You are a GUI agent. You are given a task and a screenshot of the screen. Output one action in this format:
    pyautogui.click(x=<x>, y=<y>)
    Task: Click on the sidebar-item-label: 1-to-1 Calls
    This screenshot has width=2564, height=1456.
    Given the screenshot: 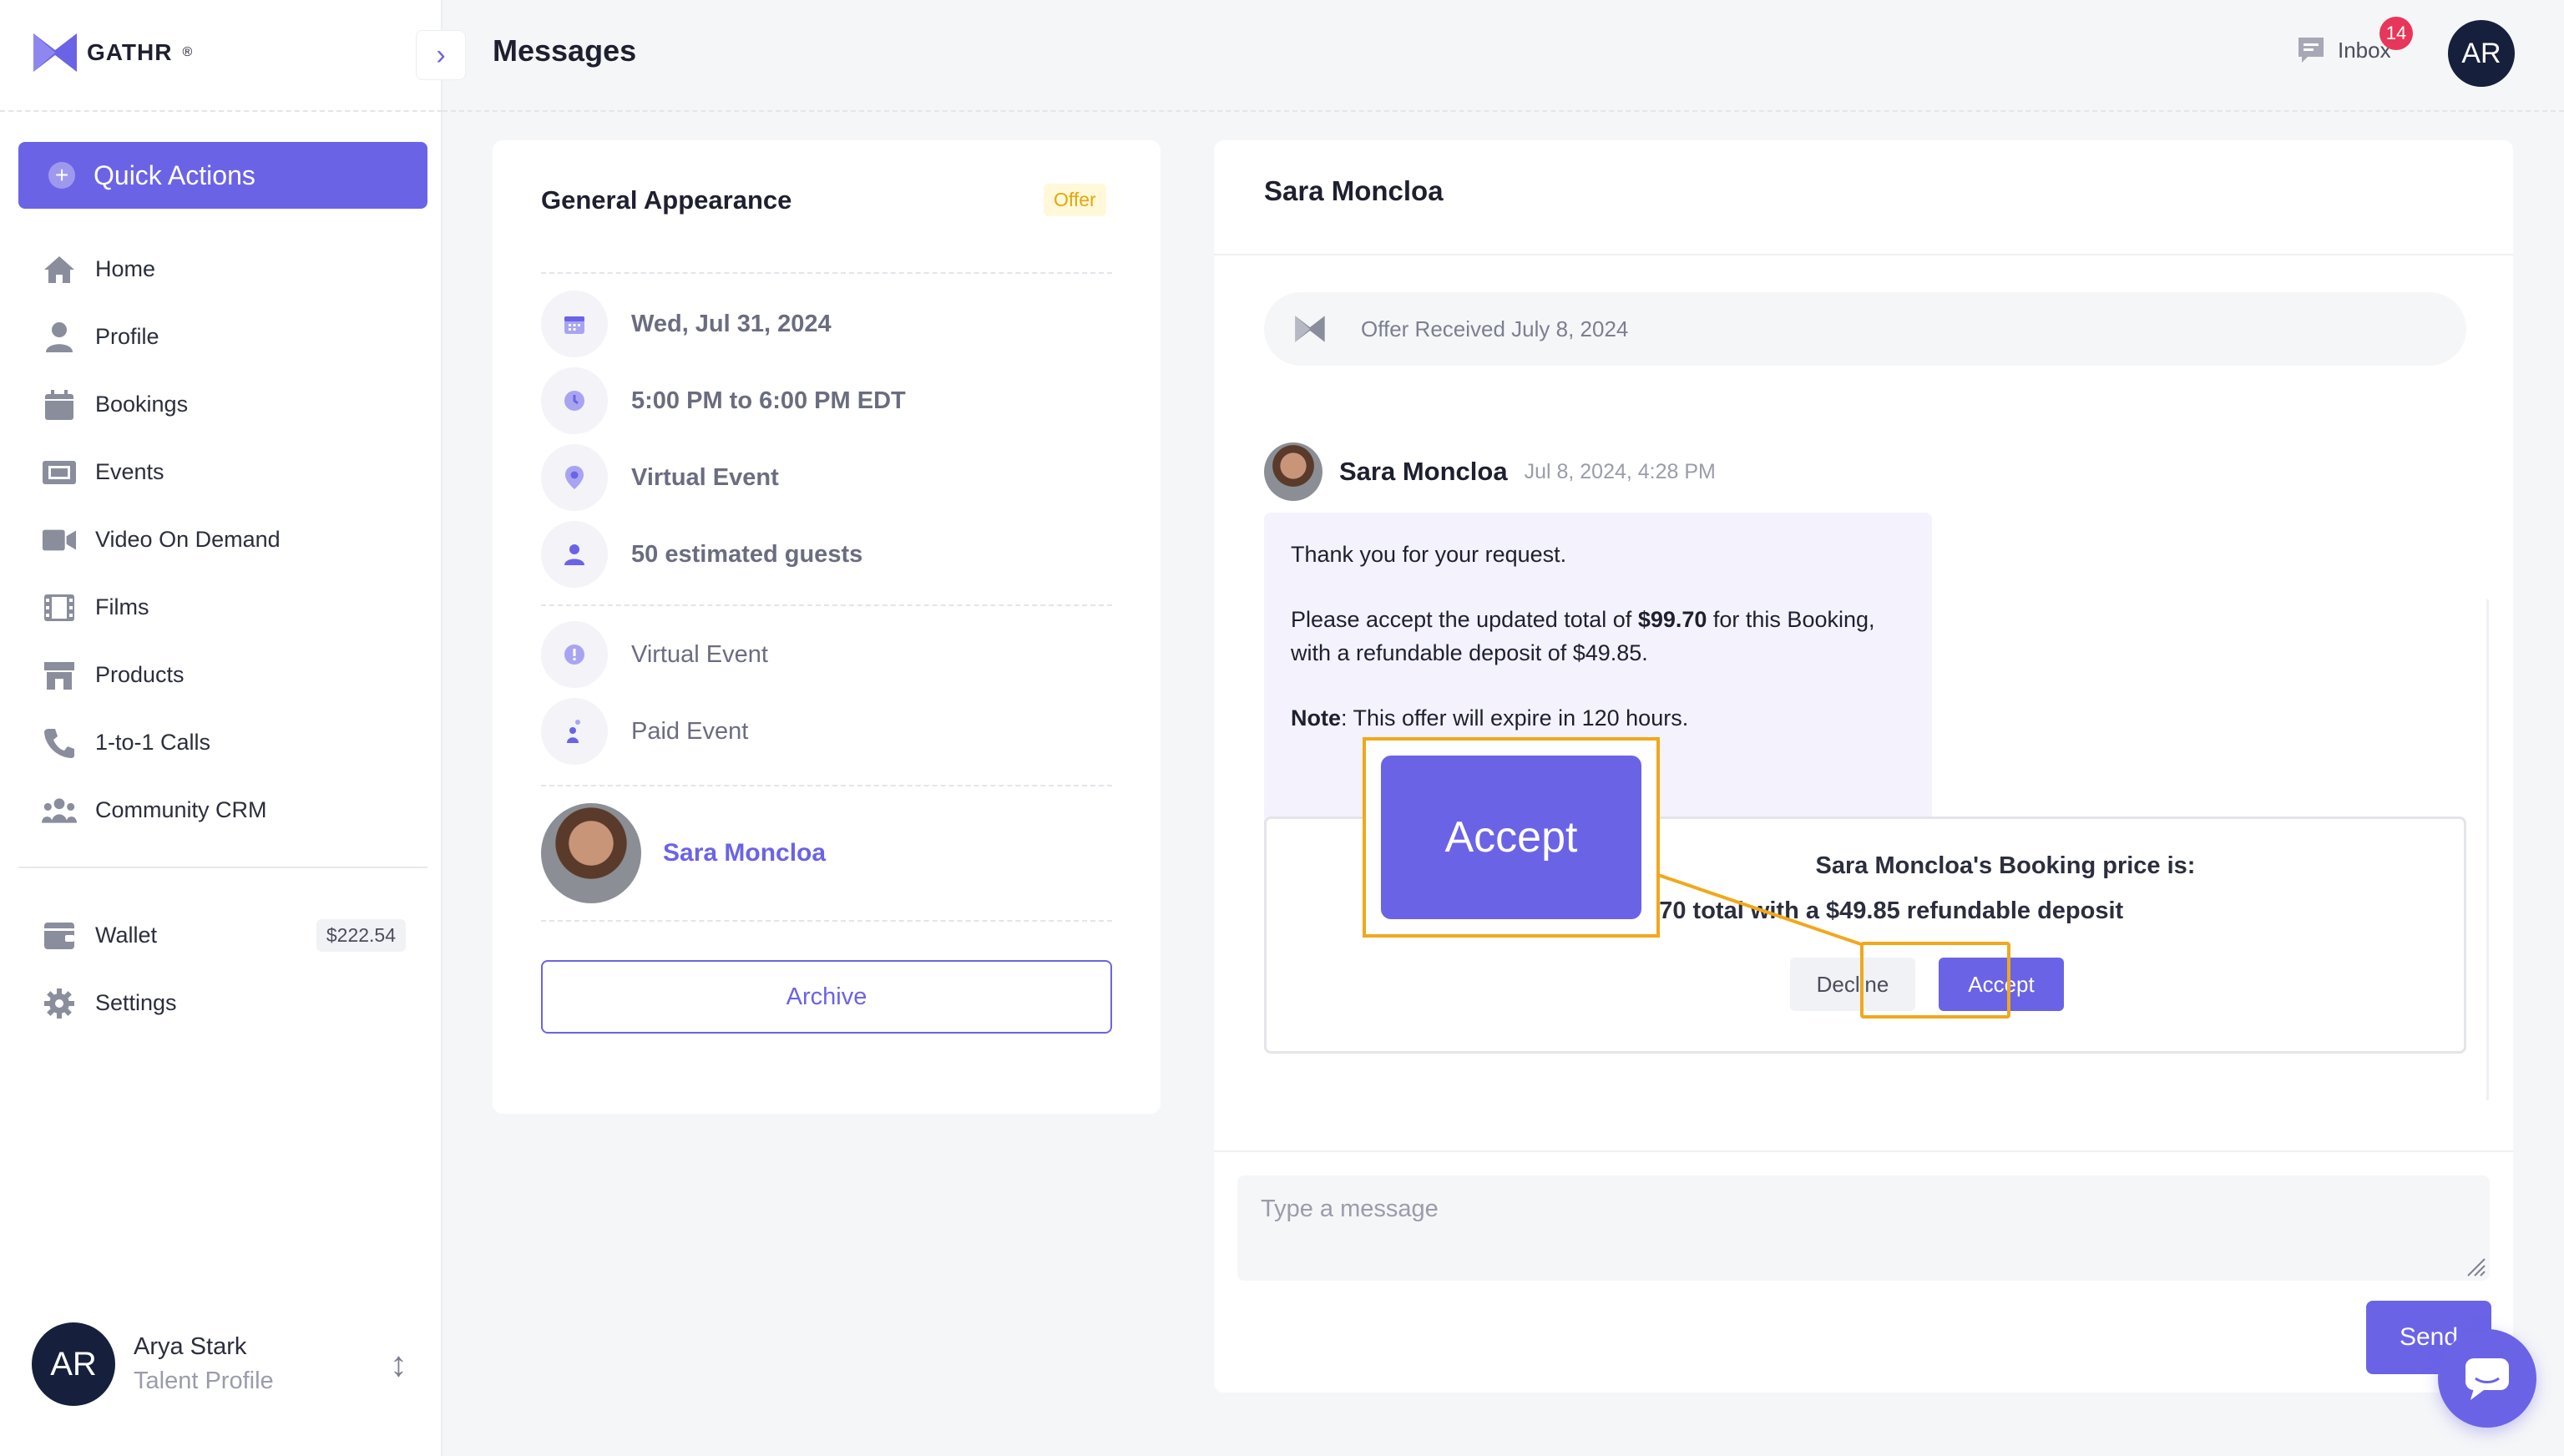 What is the action you would take?
    pyautogui.click(x=153, y=742)
    